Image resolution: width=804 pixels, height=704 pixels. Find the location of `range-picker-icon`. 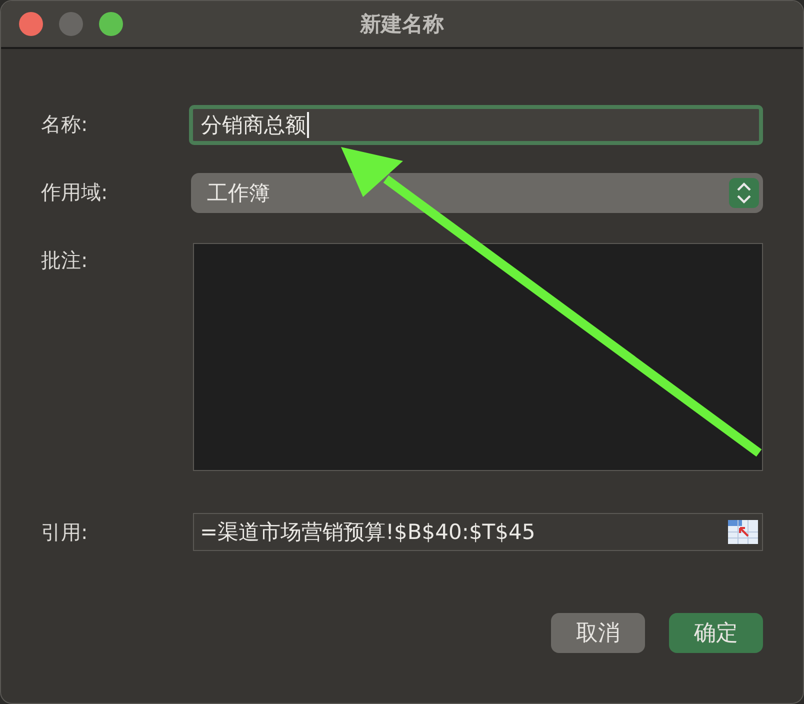

range-picker-icon is located at coordinates (743, 532).